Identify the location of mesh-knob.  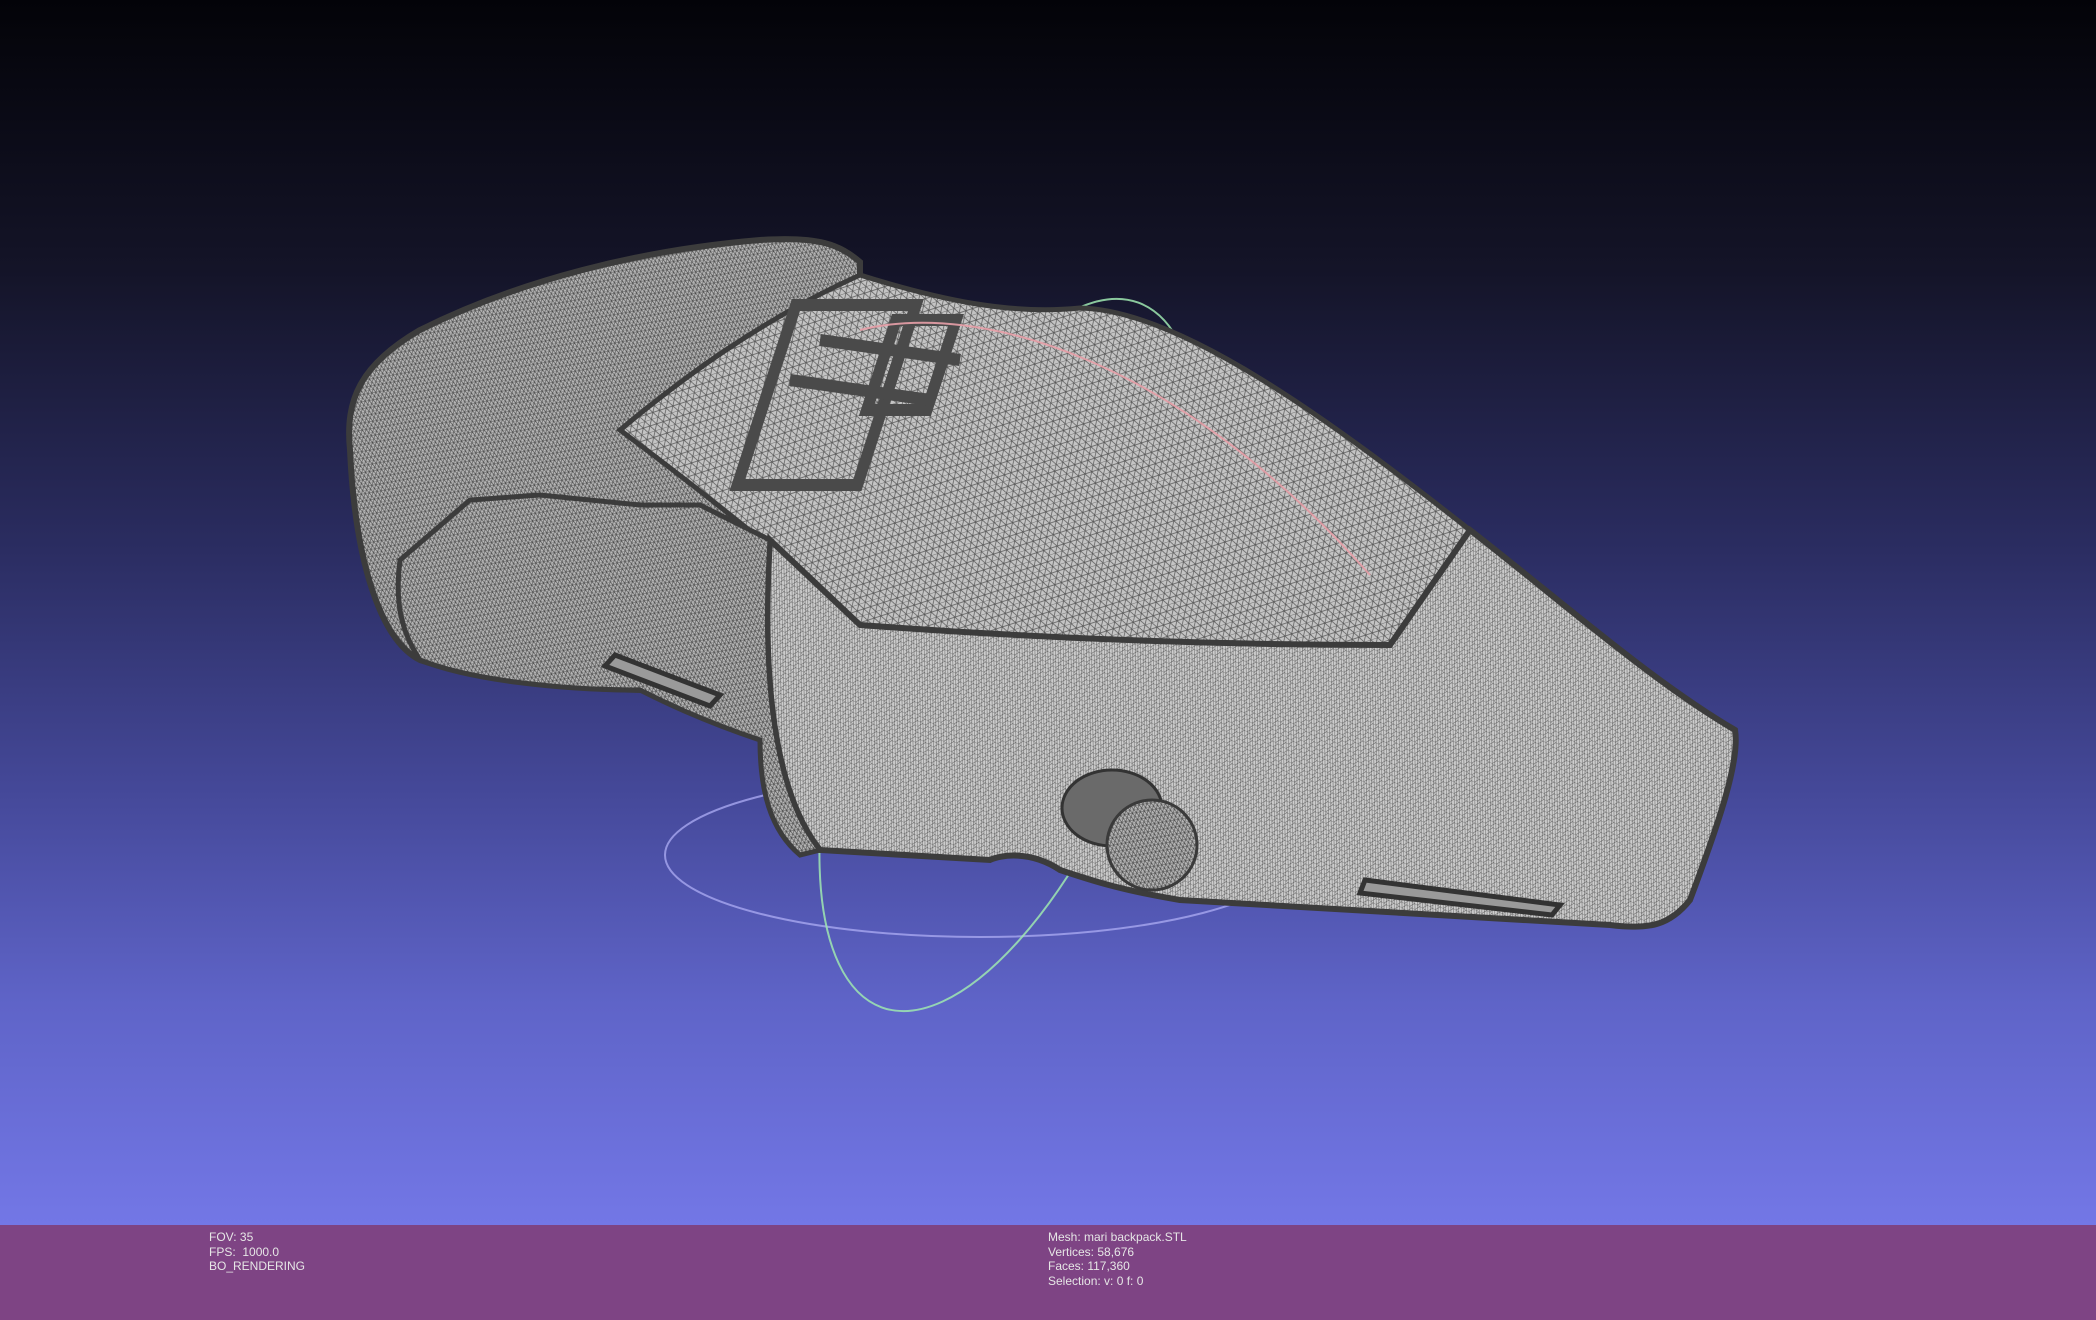
(1152, 845).